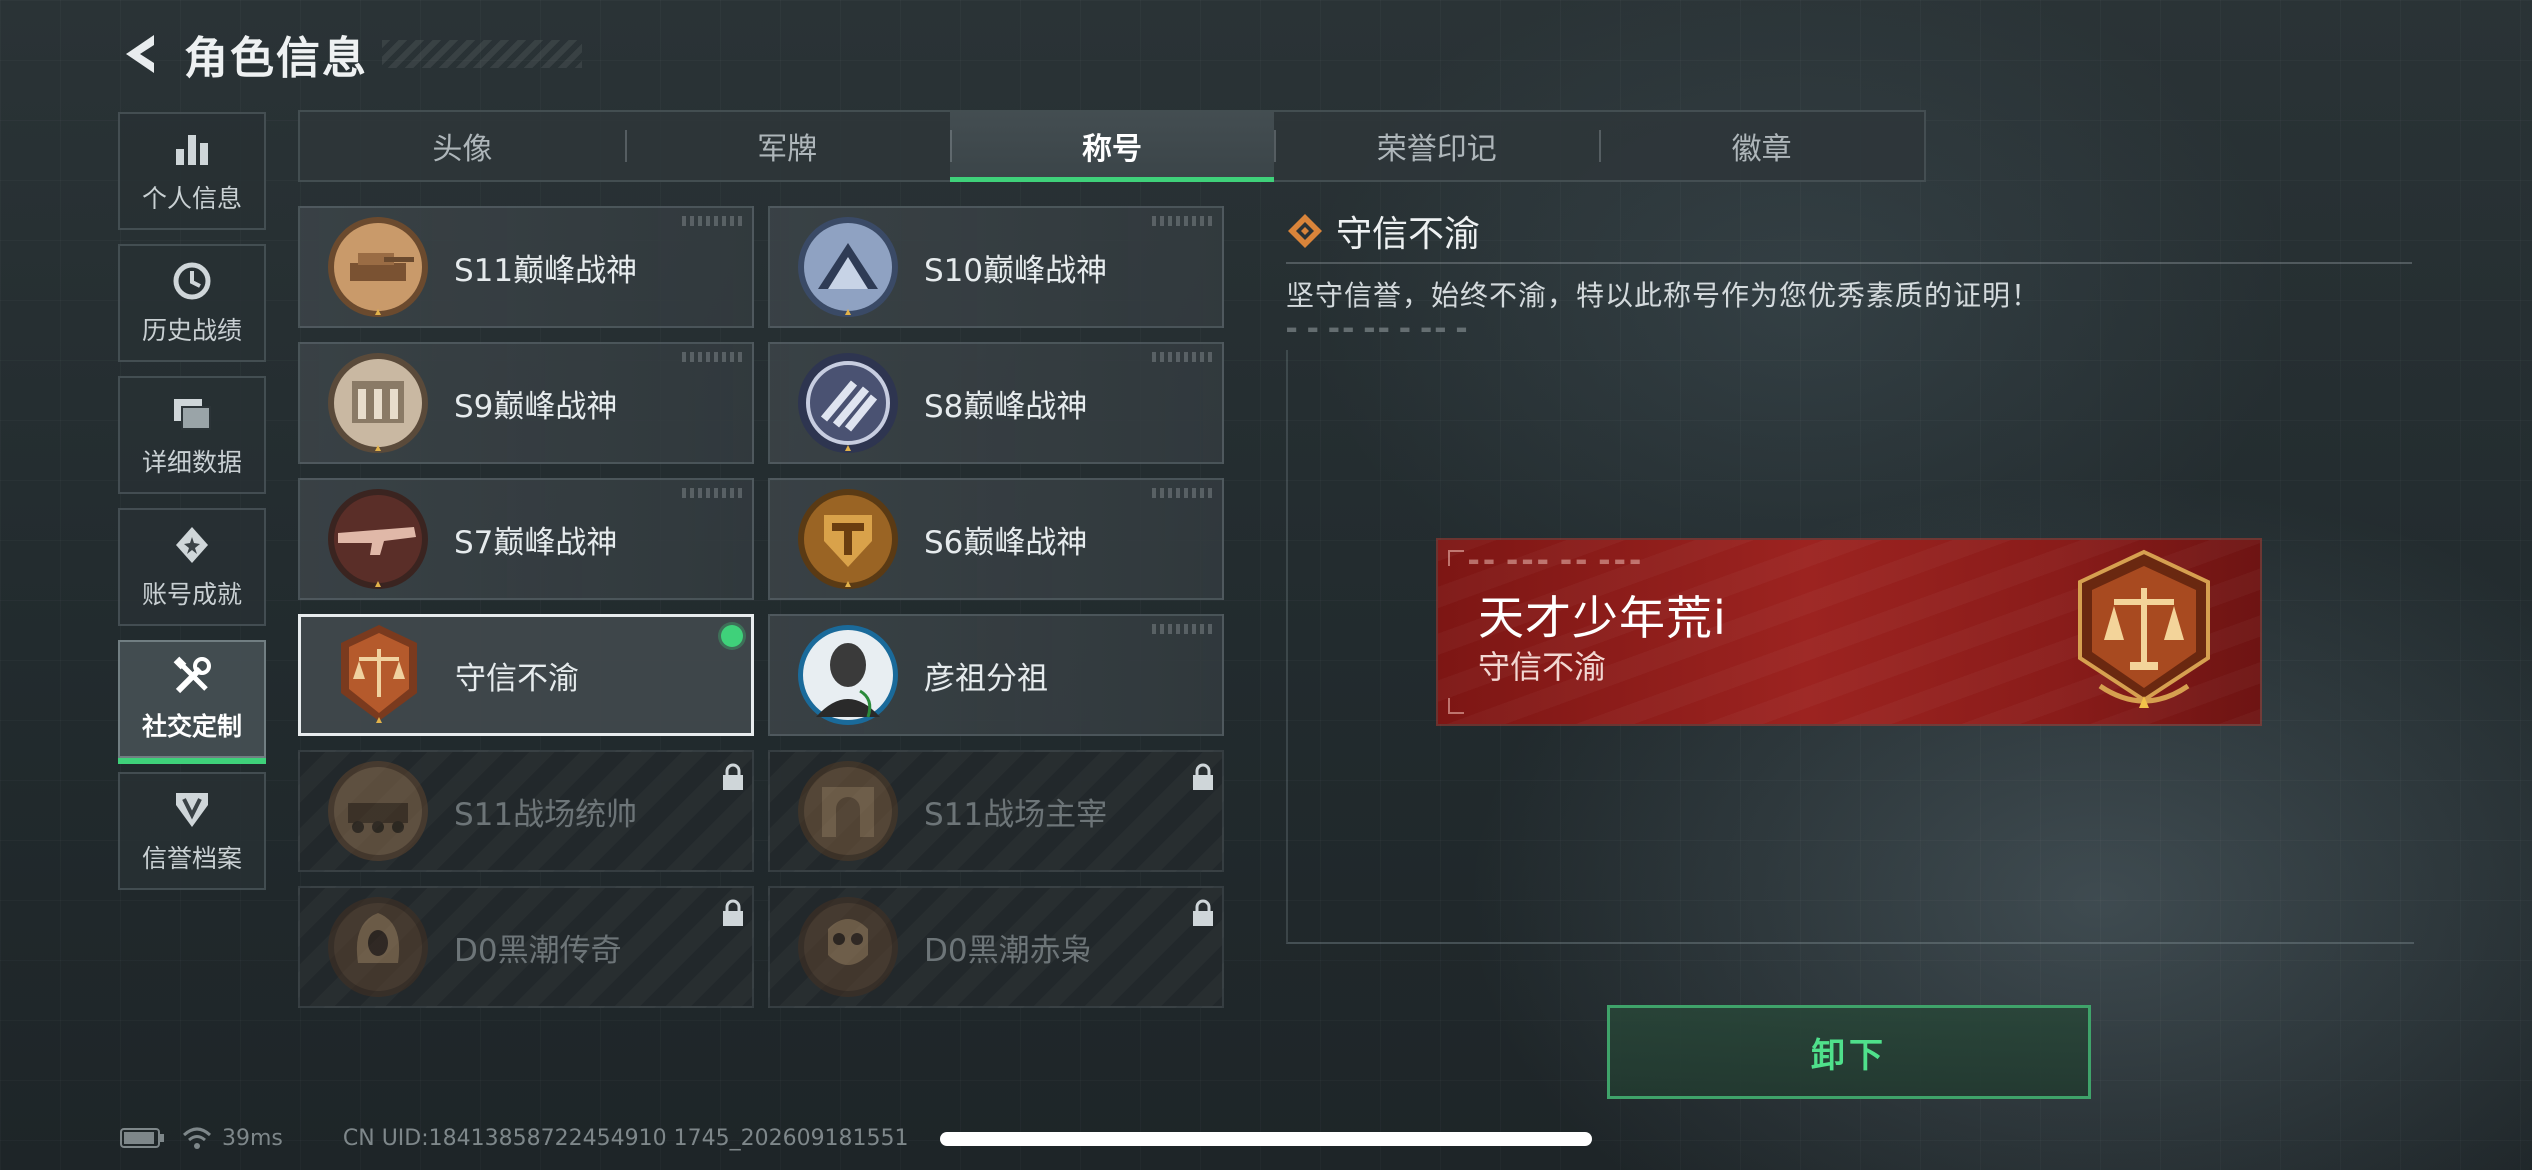 The height and width of the screenshot is (1170, 2532). I want to click on station-medal-icon, so click(848, 267).